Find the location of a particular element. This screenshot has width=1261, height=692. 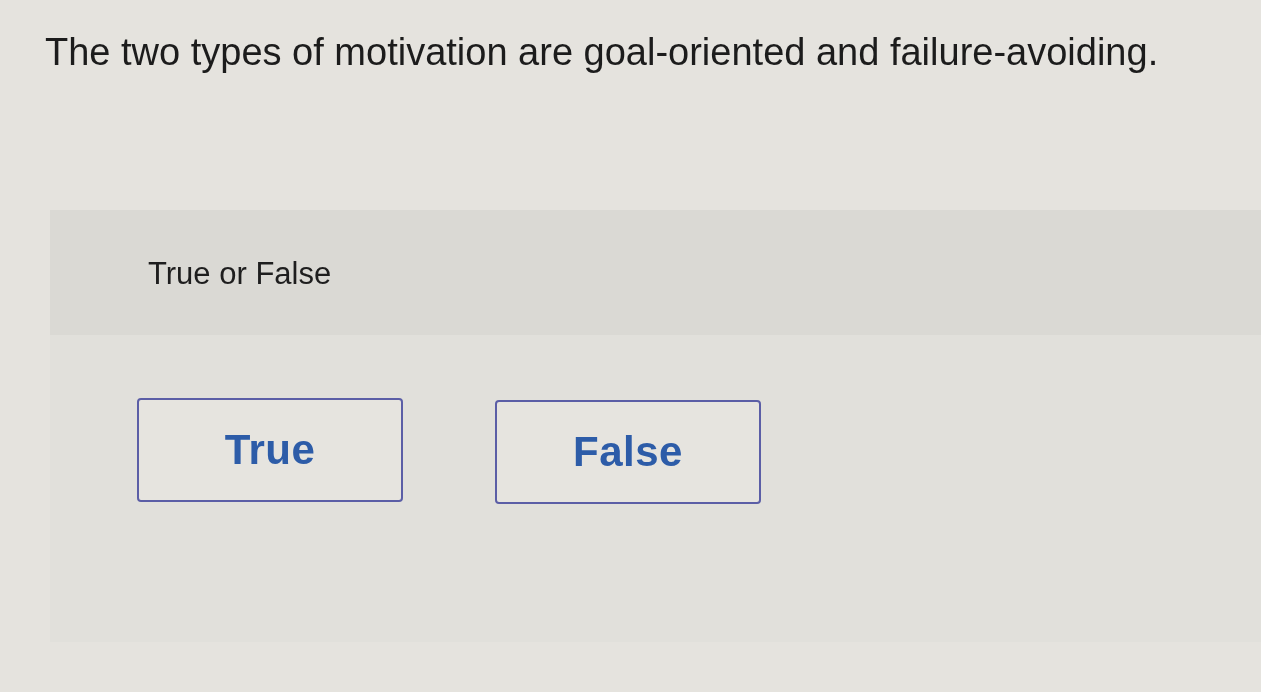

answer-option: True is located at coordinates (270, 450).